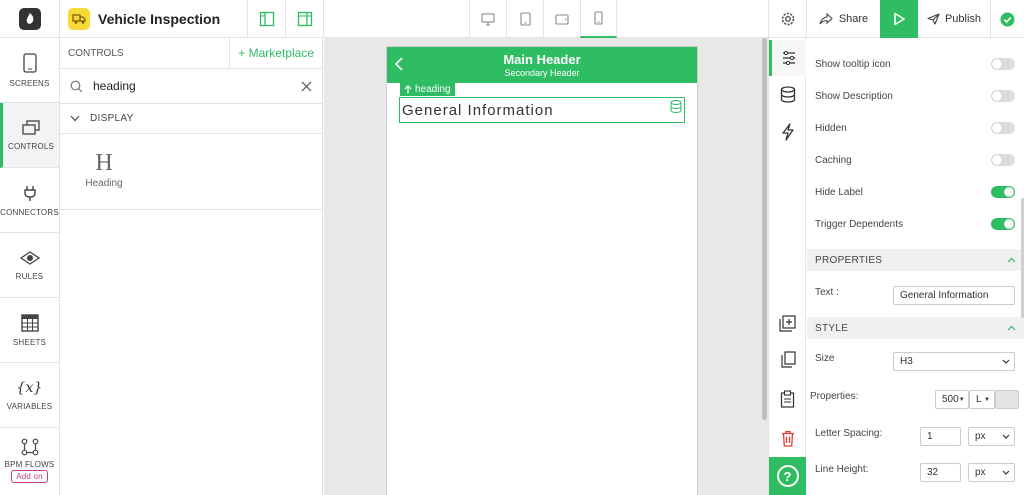 This screenshot has width=1024, height=495. I want to click on eye-icon, so click(29, 257).